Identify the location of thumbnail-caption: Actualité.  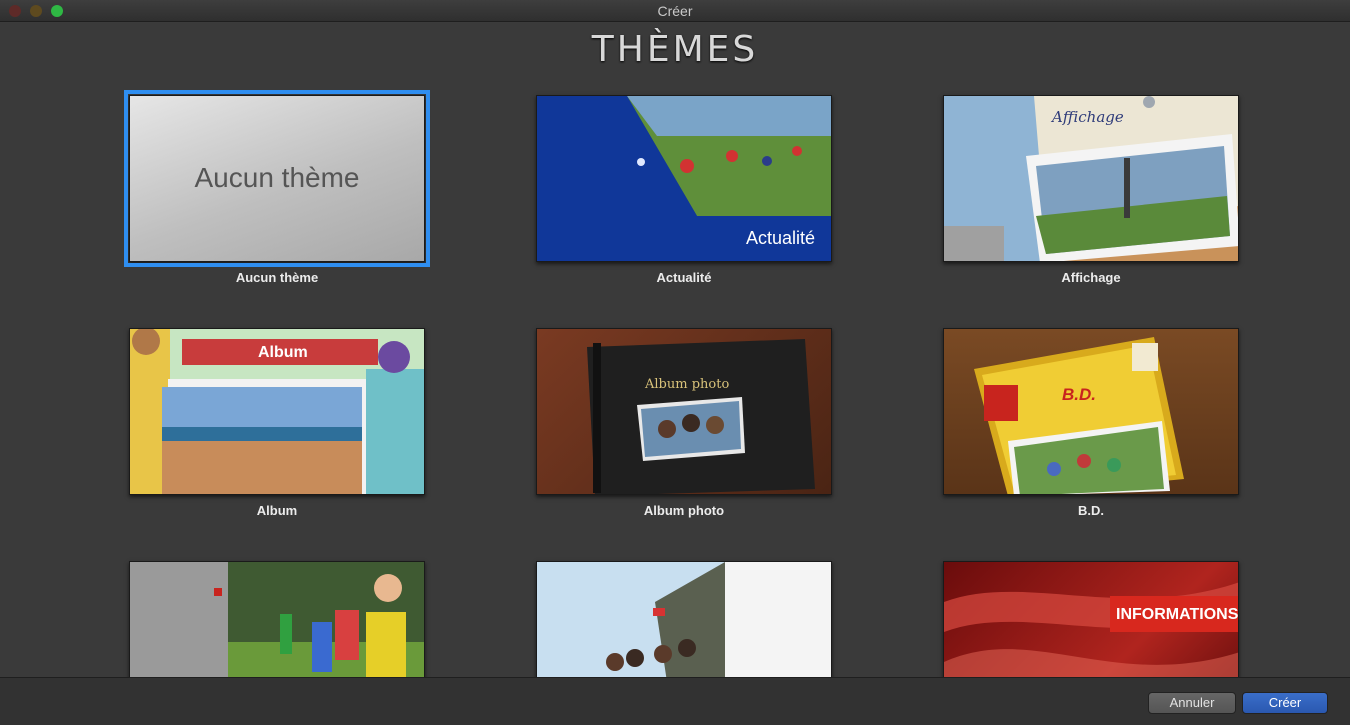
(780, 238).